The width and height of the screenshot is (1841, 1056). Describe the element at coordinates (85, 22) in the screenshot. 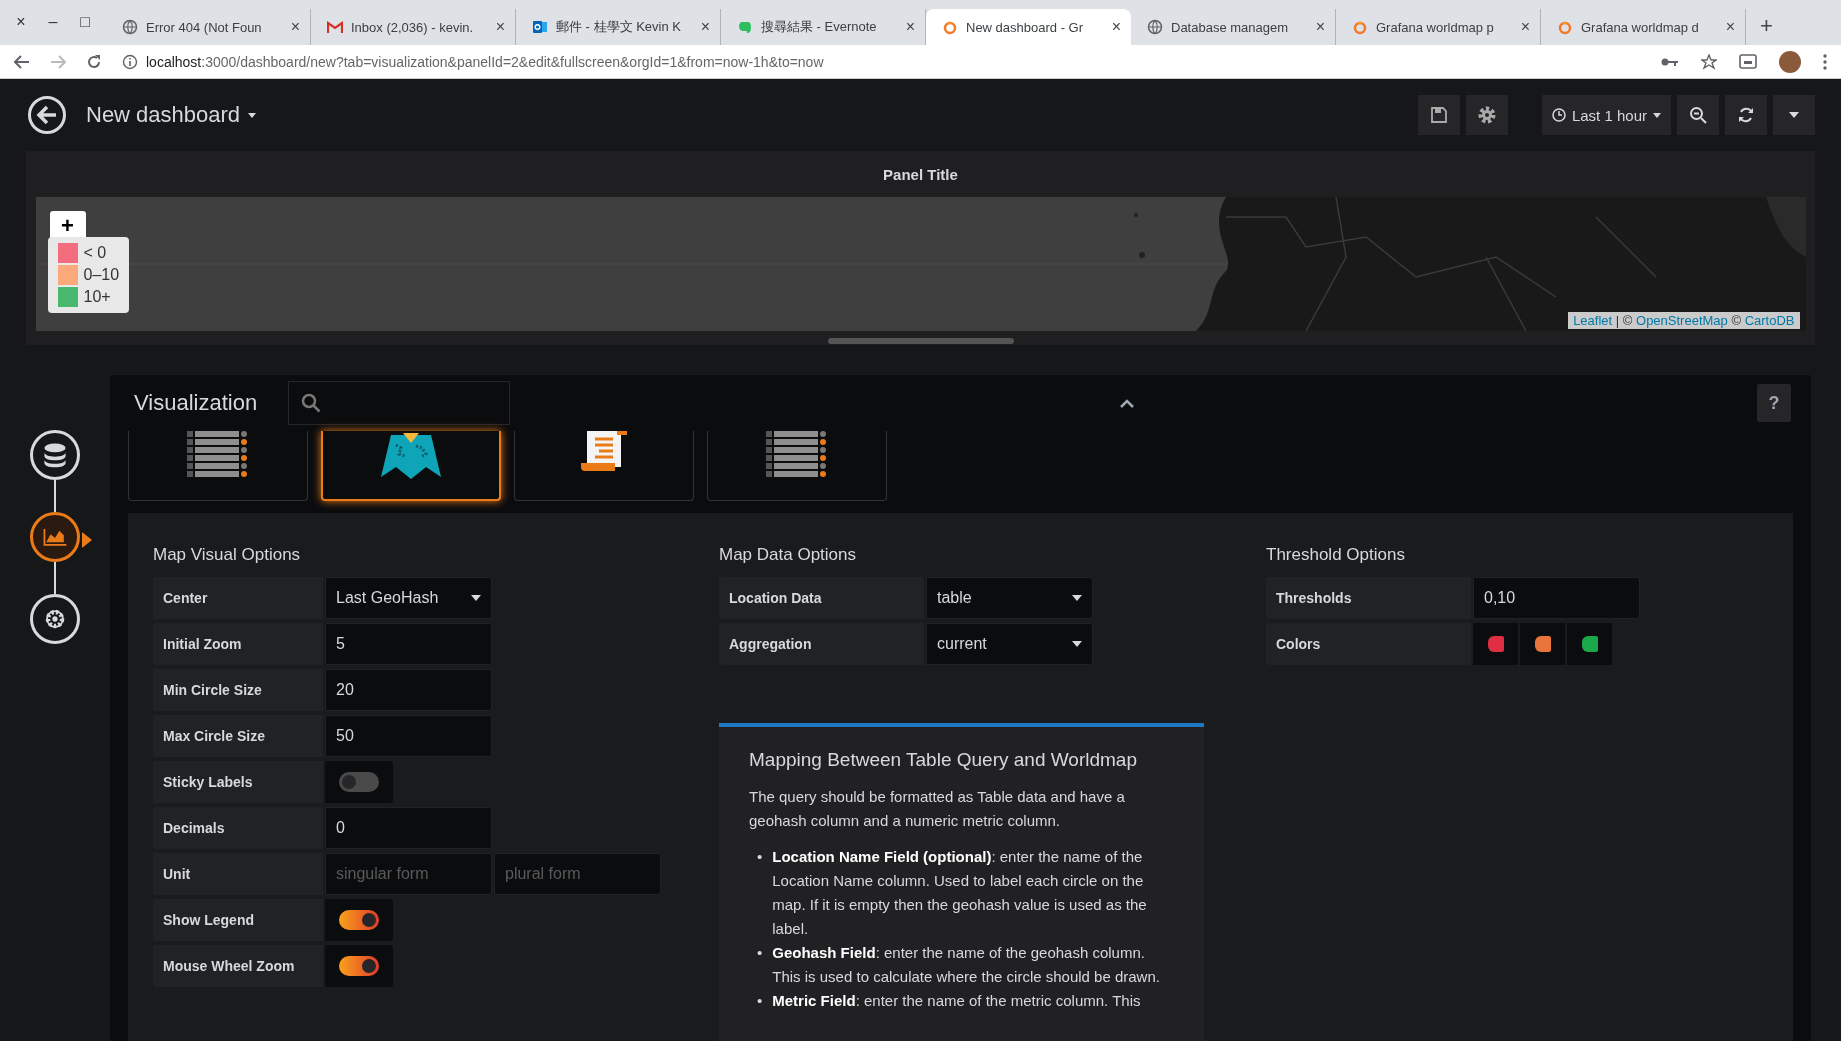

I see `window-control: □` at that location.